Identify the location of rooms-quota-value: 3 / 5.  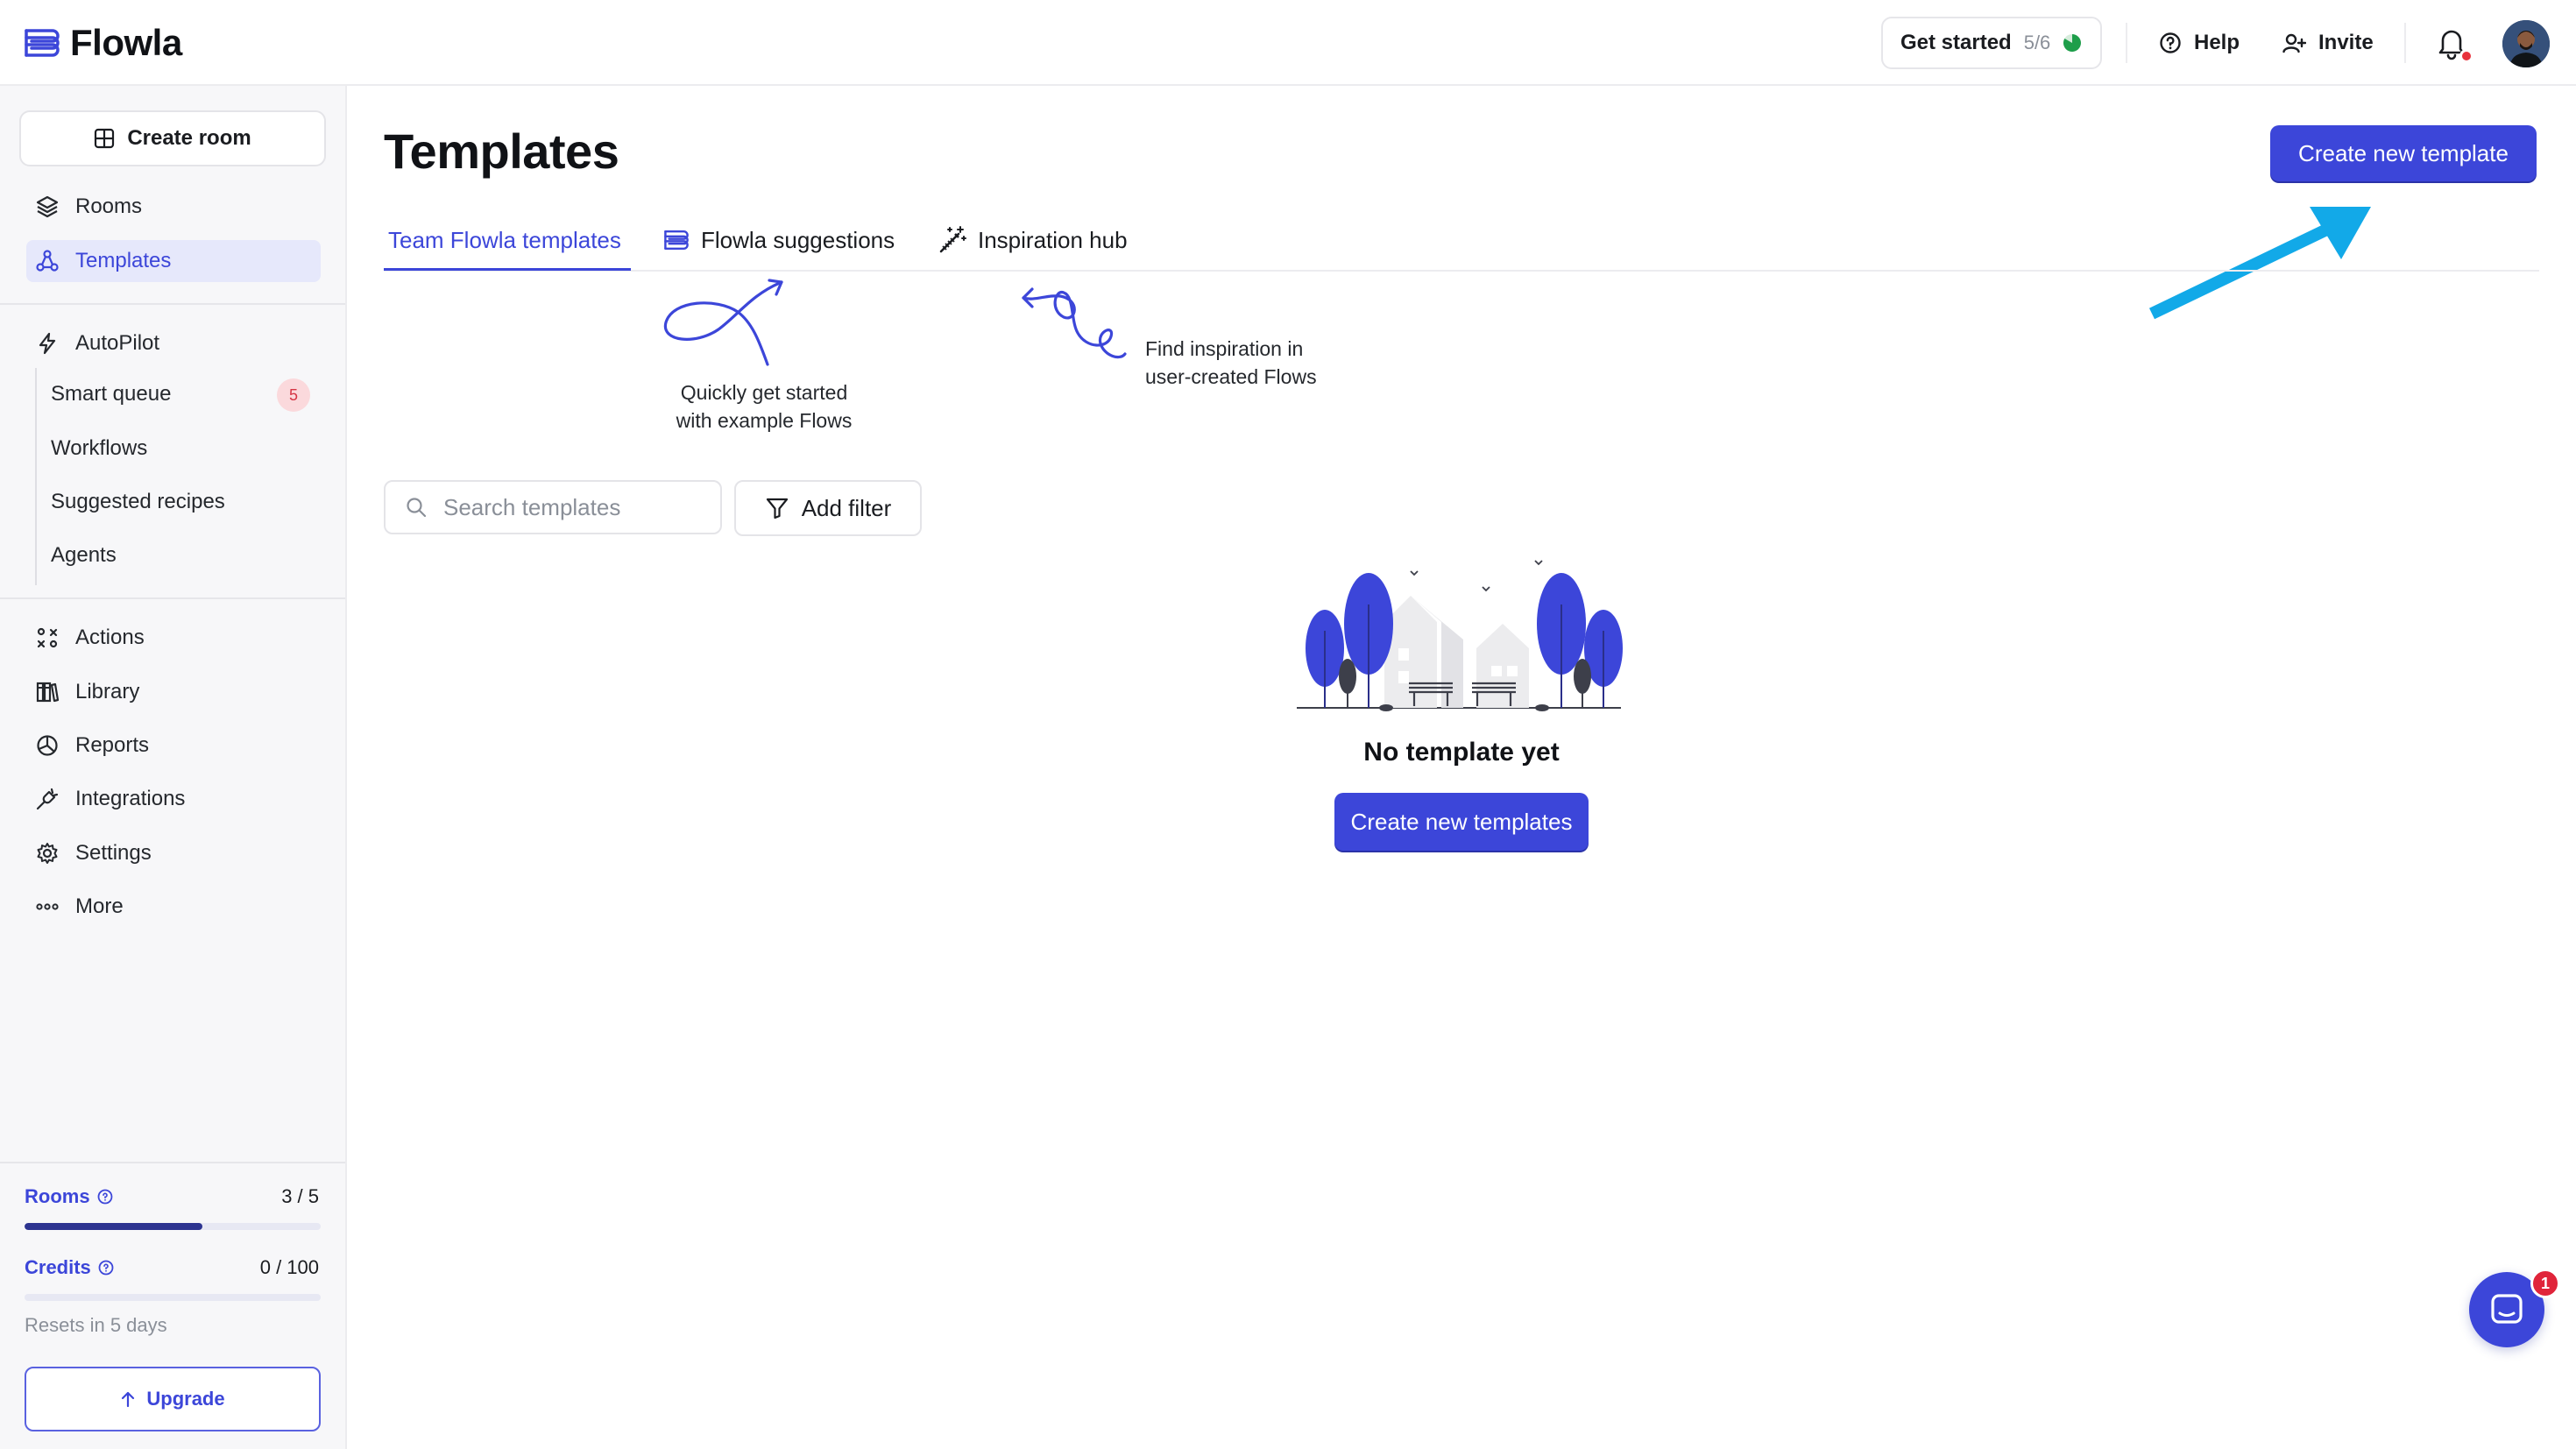
(300, 1196).